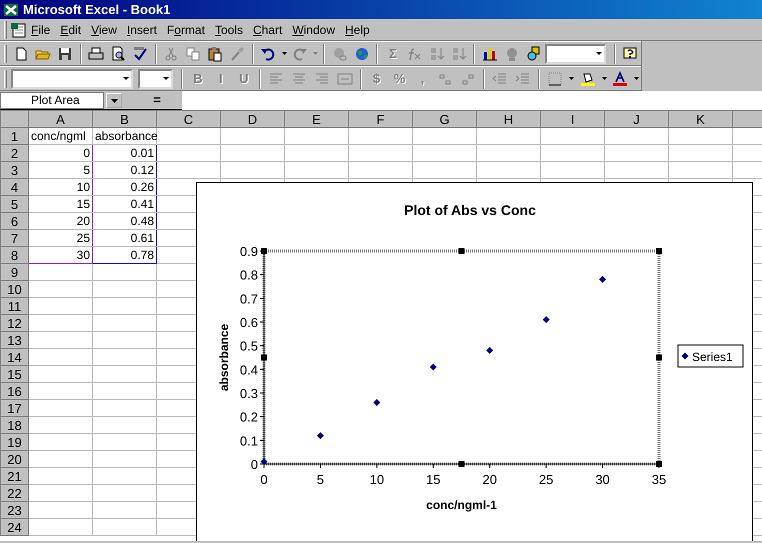 The image size is (762, 543). Describe the element at coordinates (14, 136) in the screenshot. I see `row-header: 1` at that location.